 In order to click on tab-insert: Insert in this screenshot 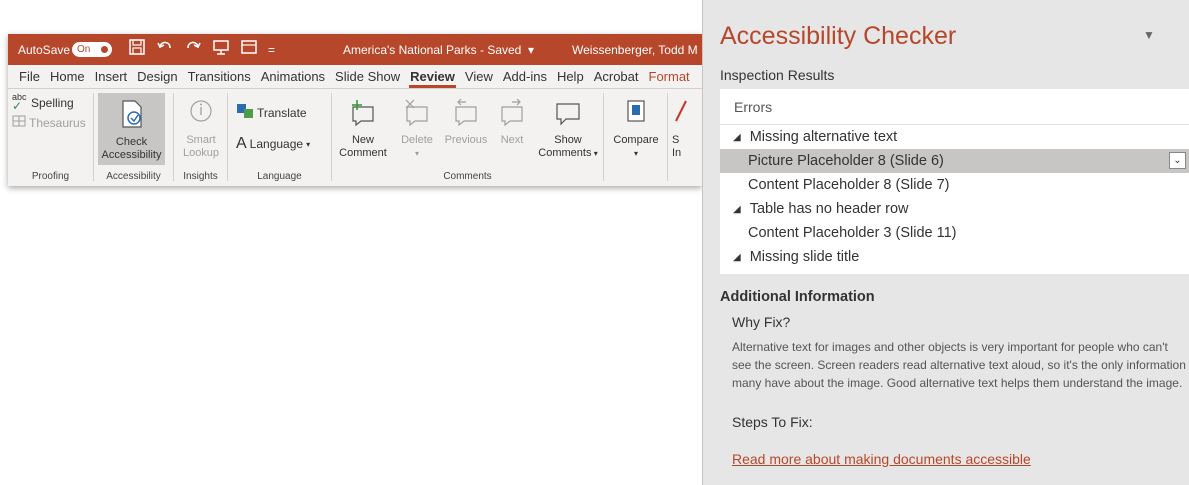, I will do `click(111, 78)`.